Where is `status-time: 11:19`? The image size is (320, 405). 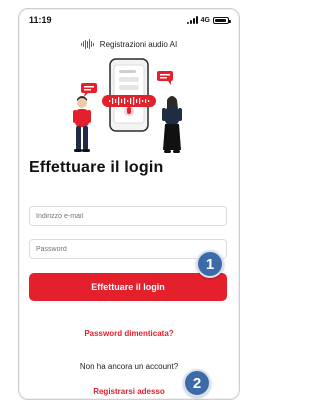
status-time: 11:19 is located at coordinates (40, 20).